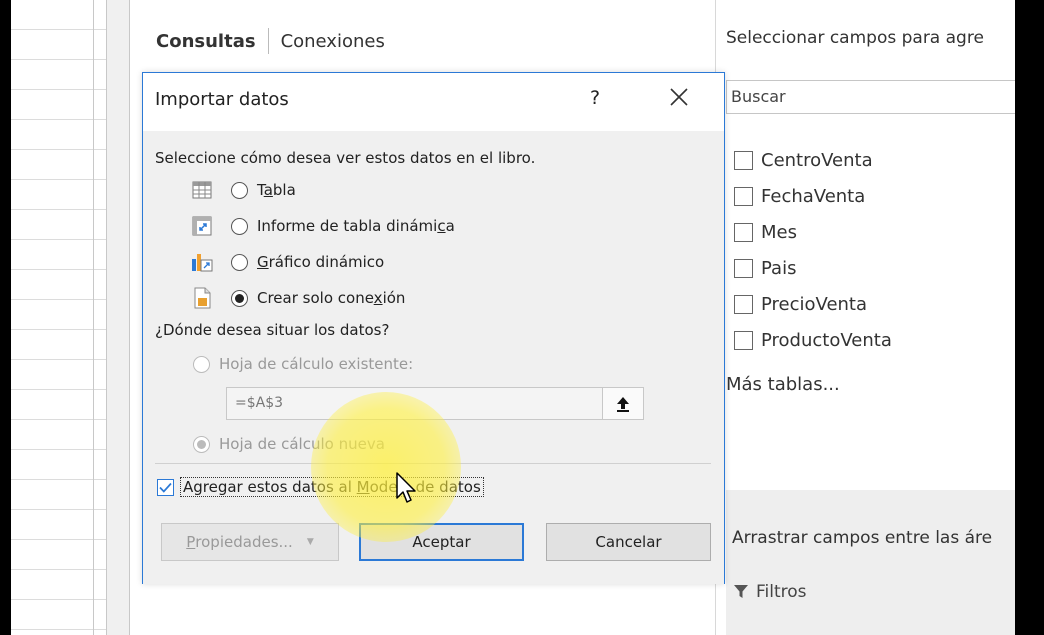 Image resolution: width=1044 pixels, height=635 pixels. What do you see at coordinates (741, 591) in the screenshot?
I see `filter-funnel-icon` at bounding box center [741, 591].